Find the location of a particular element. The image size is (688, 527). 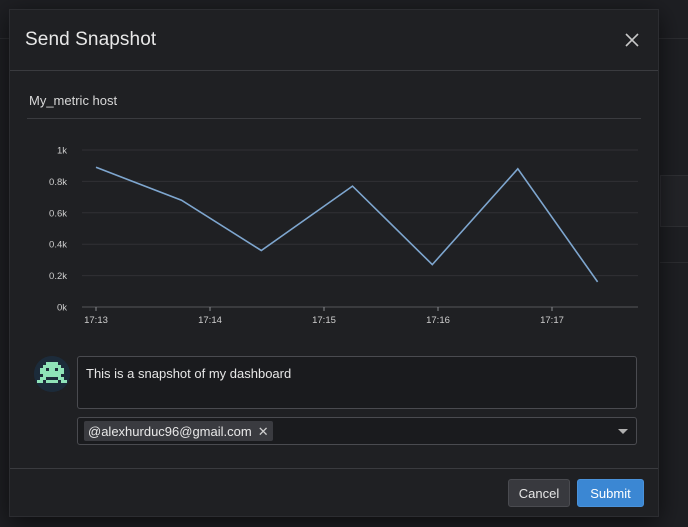

submit-button: Submit is located at coordinates (610, 493).